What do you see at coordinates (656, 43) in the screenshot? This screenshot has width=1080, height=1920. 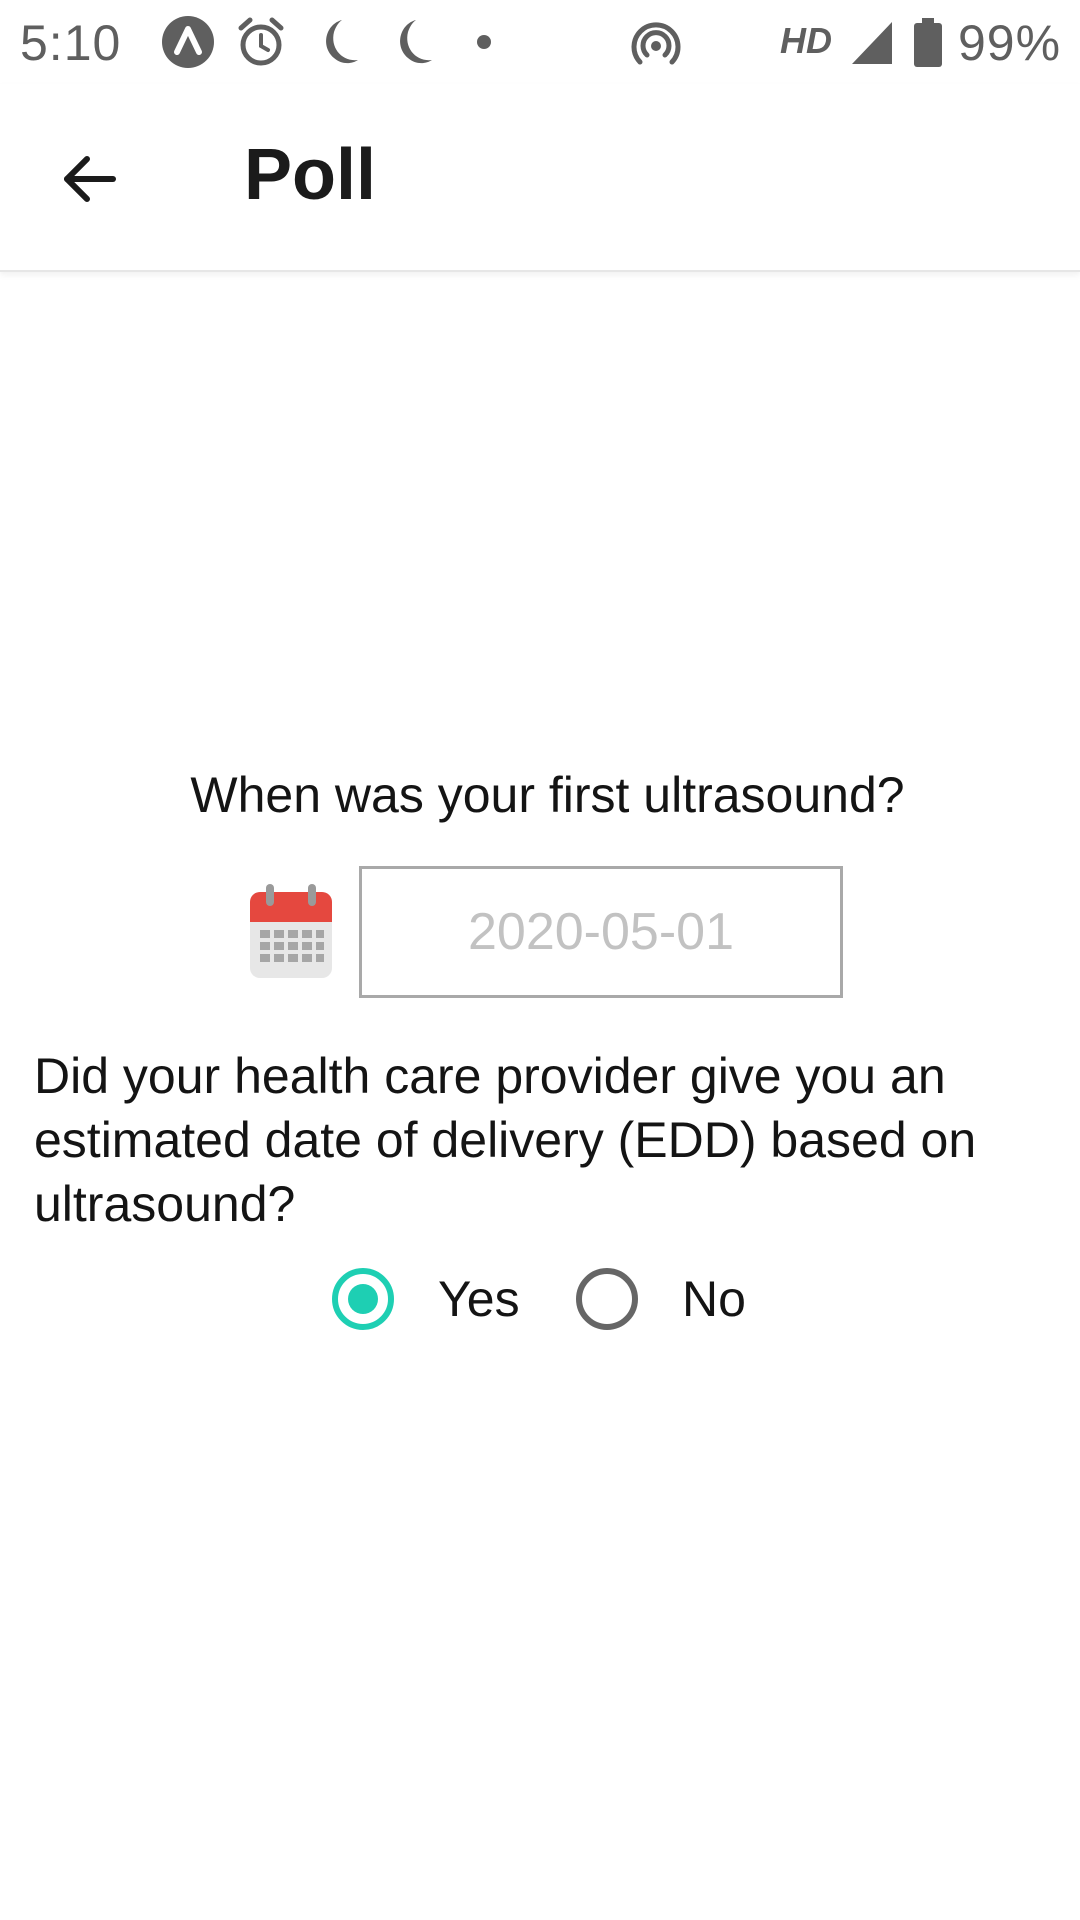 I see `hotspot-icon` at bounding box center [656, 43].